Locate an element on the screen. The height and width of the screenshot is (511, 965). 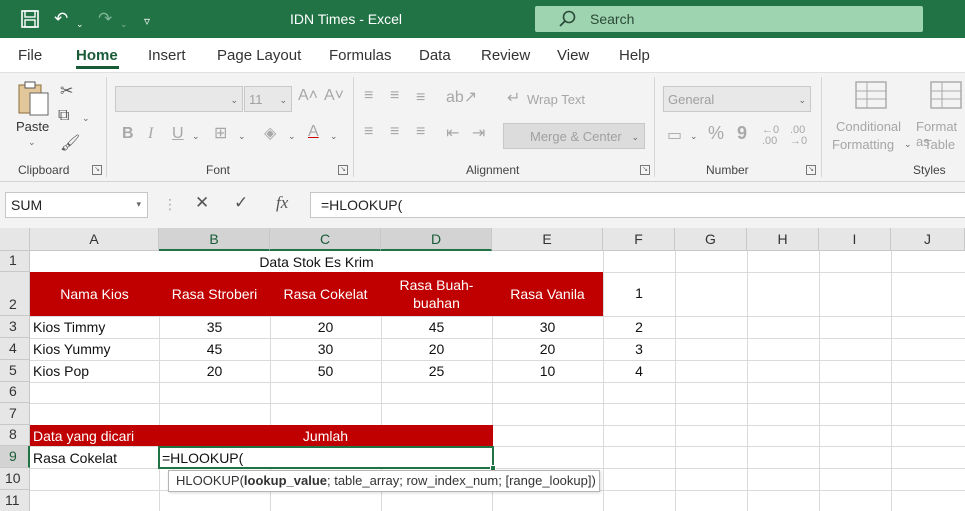
paste-icon is located at coordinates (34, 101).